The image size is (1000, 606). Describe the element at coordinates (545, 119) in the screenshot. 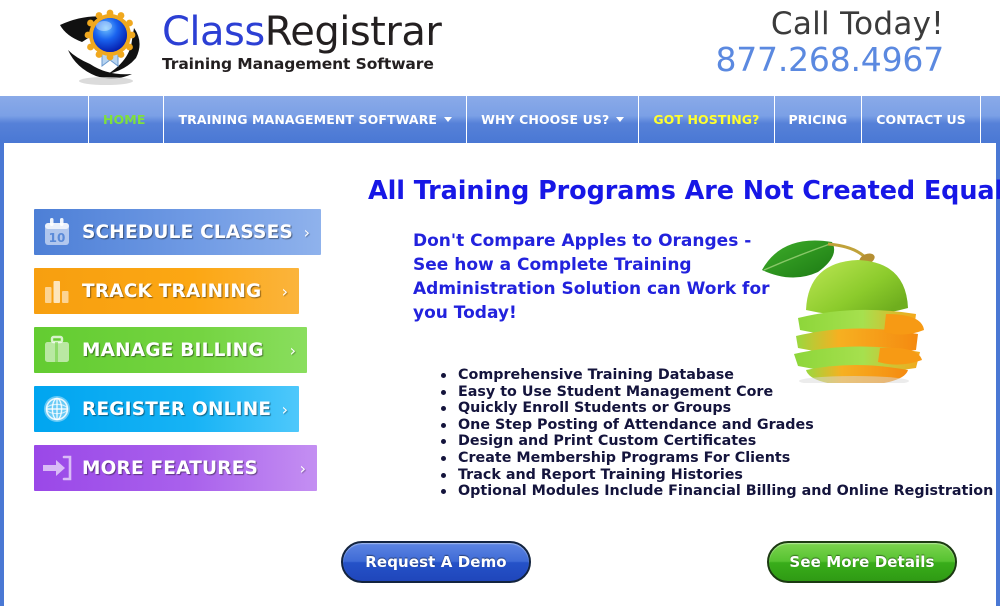

I see `nav-item-why-choose-us-label: WHY CHOOSE US?` at that location.